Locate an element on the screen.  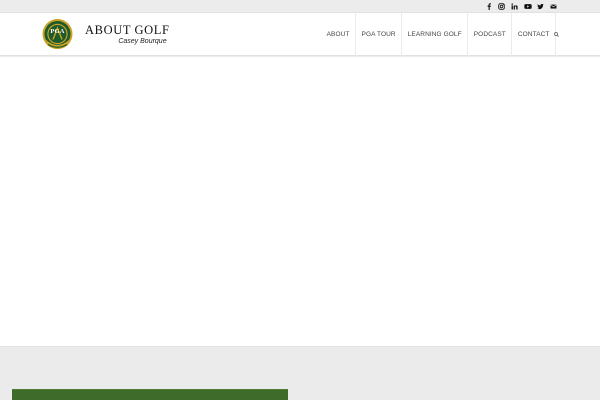
top-bar is located at coordinates (300, 6).